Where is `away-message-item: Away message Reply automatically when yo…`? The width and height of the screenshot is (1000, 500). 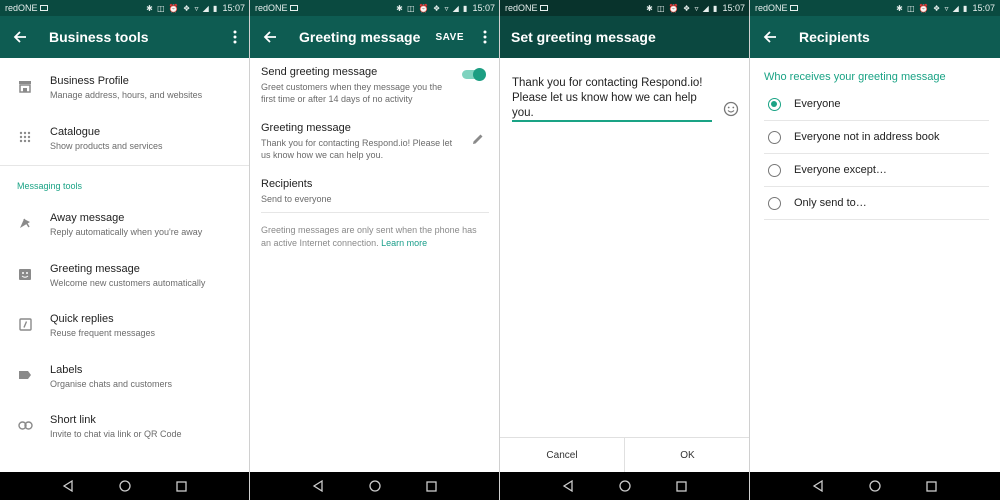
away-message-item: Away message Reply automatically when yo… is located at coordinates (124, 232).